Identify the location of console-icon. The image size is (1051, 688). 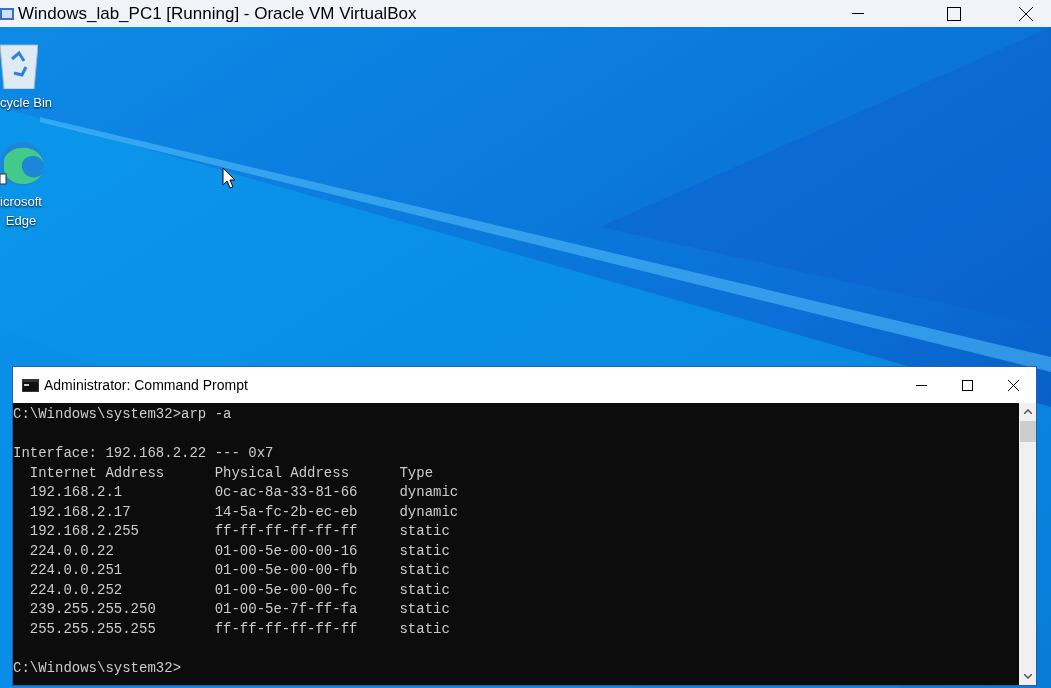
(30, 385).